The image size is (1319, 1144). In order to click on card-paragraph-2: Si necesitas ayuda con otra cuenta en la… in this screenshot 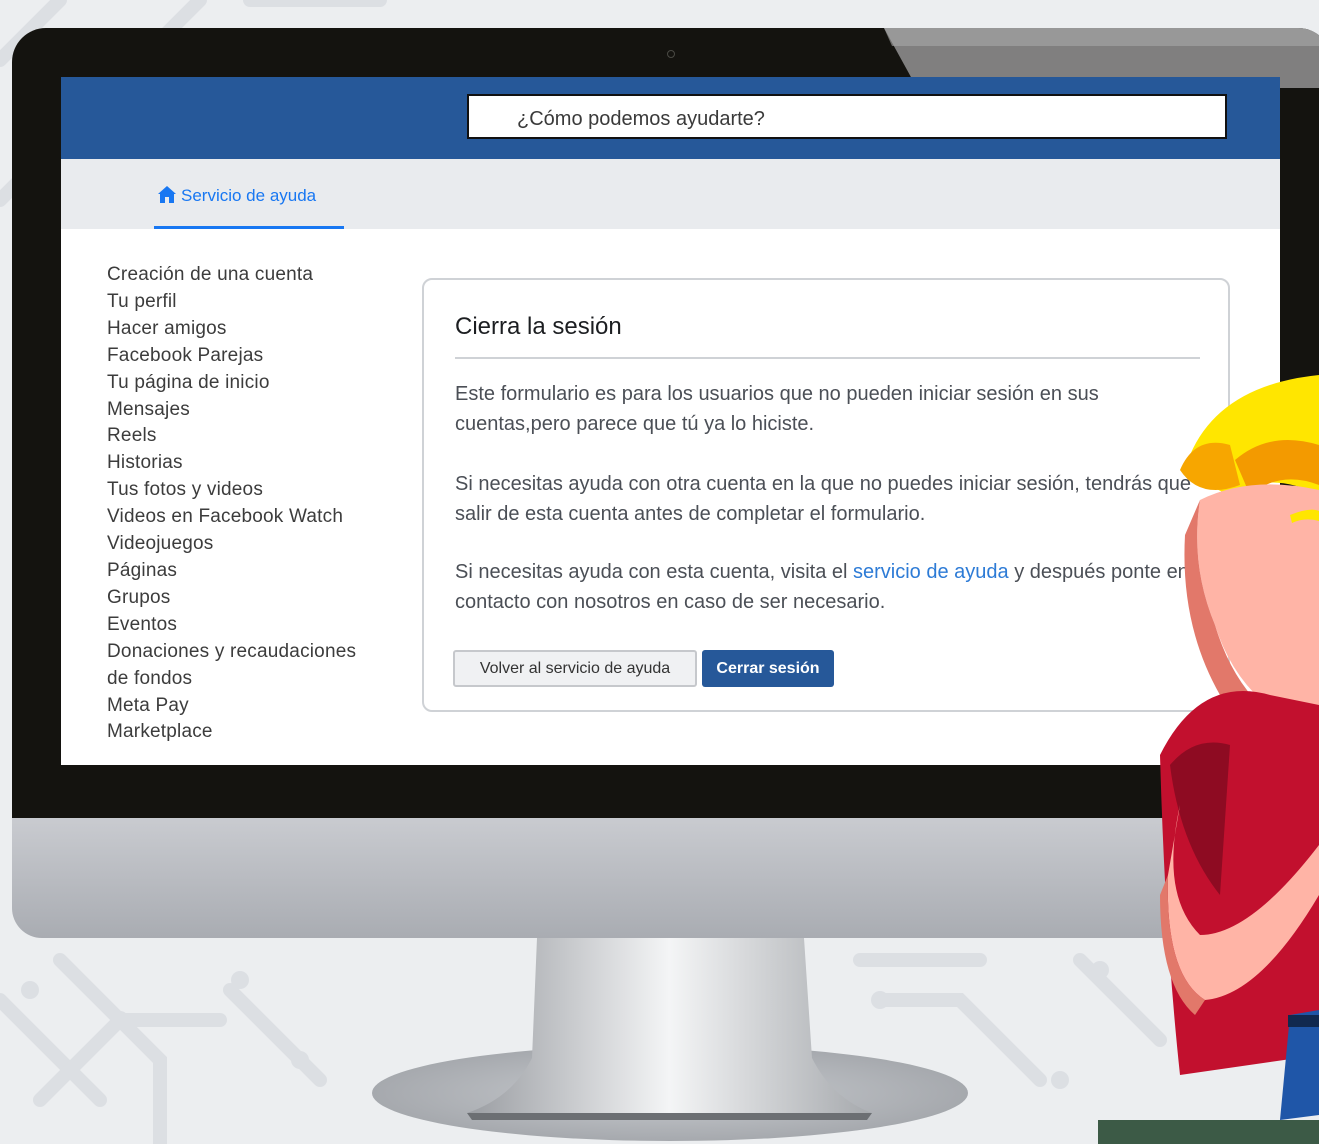, I will do `click(823, 499)`.